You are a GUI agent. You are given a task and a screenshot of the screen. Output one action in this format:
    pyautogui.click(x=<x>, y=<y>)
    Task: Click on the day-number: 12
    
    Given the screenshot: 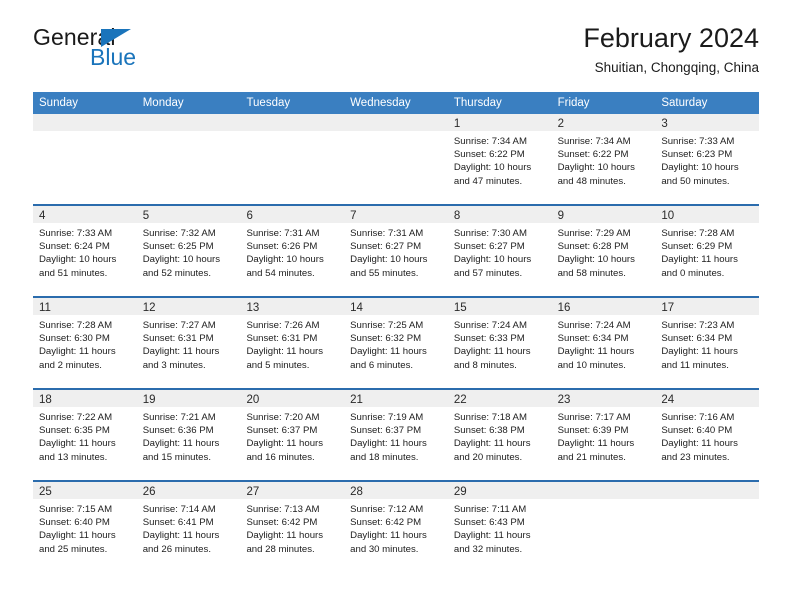 What is the action you would take?
    pyautogui.click(x=149, y=308)
    